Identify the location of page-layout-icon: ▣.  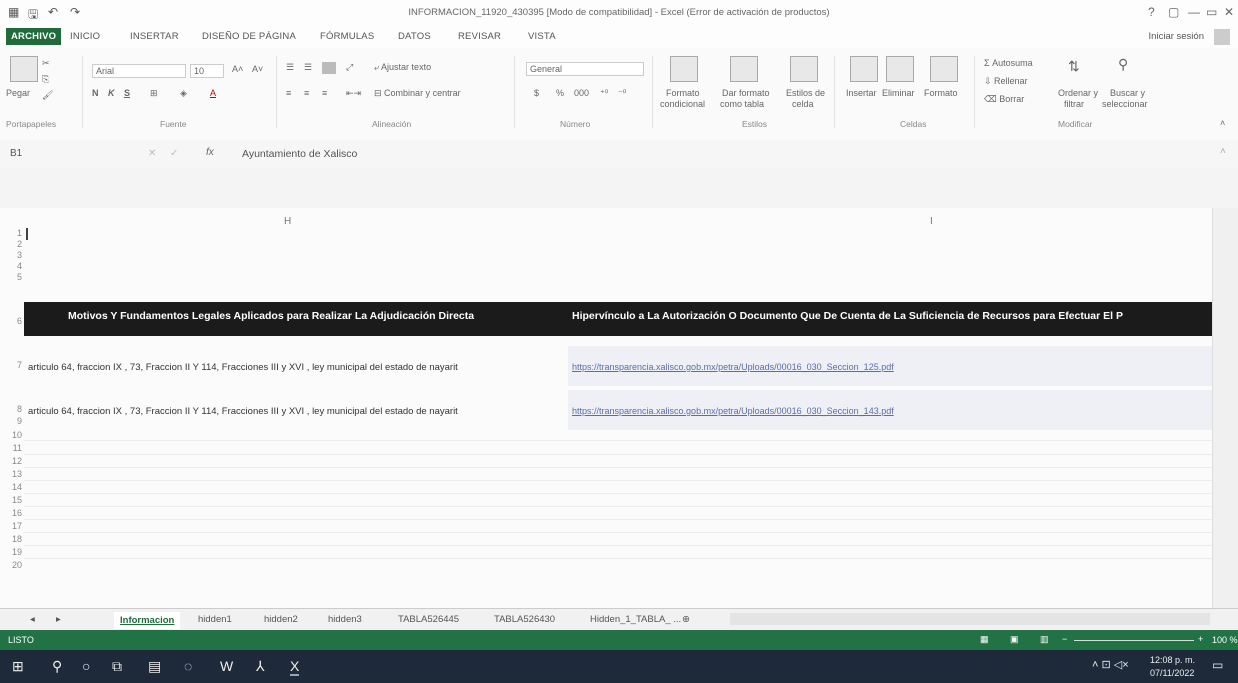
(1014, 639).